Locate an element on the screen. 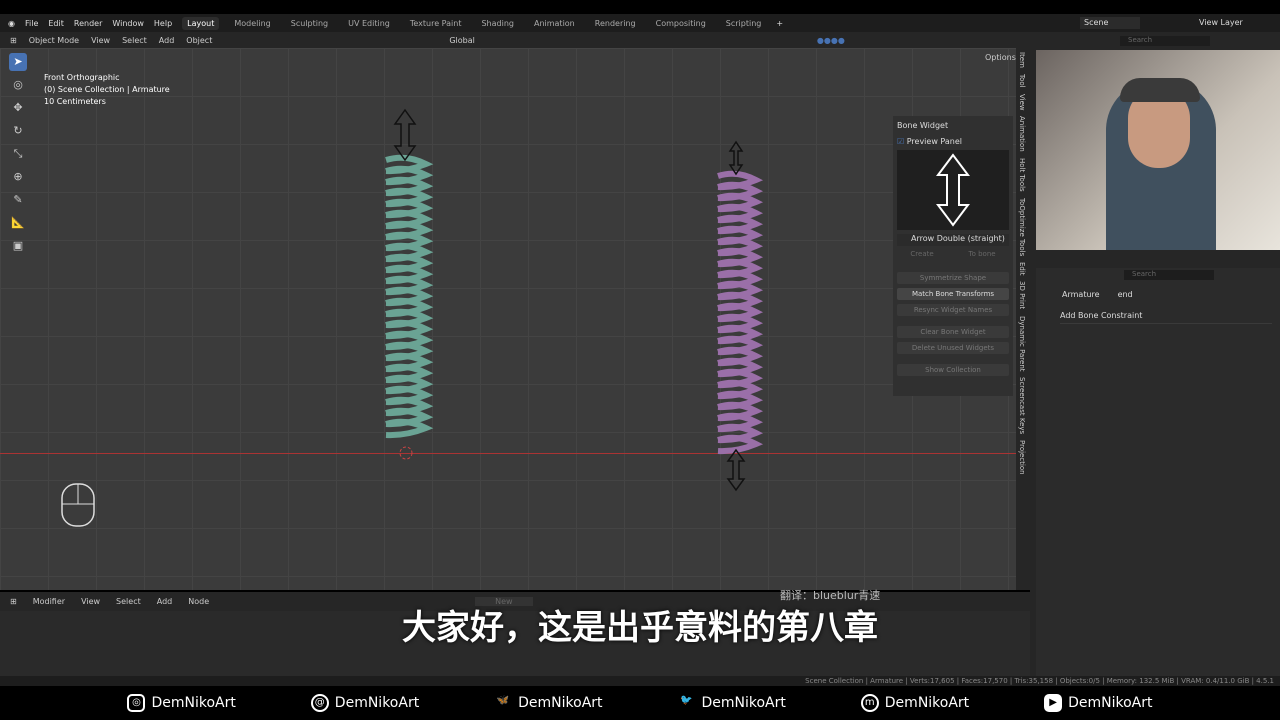  tab-holt-tools: Holt Tools is located at coordinates (1022, 175).